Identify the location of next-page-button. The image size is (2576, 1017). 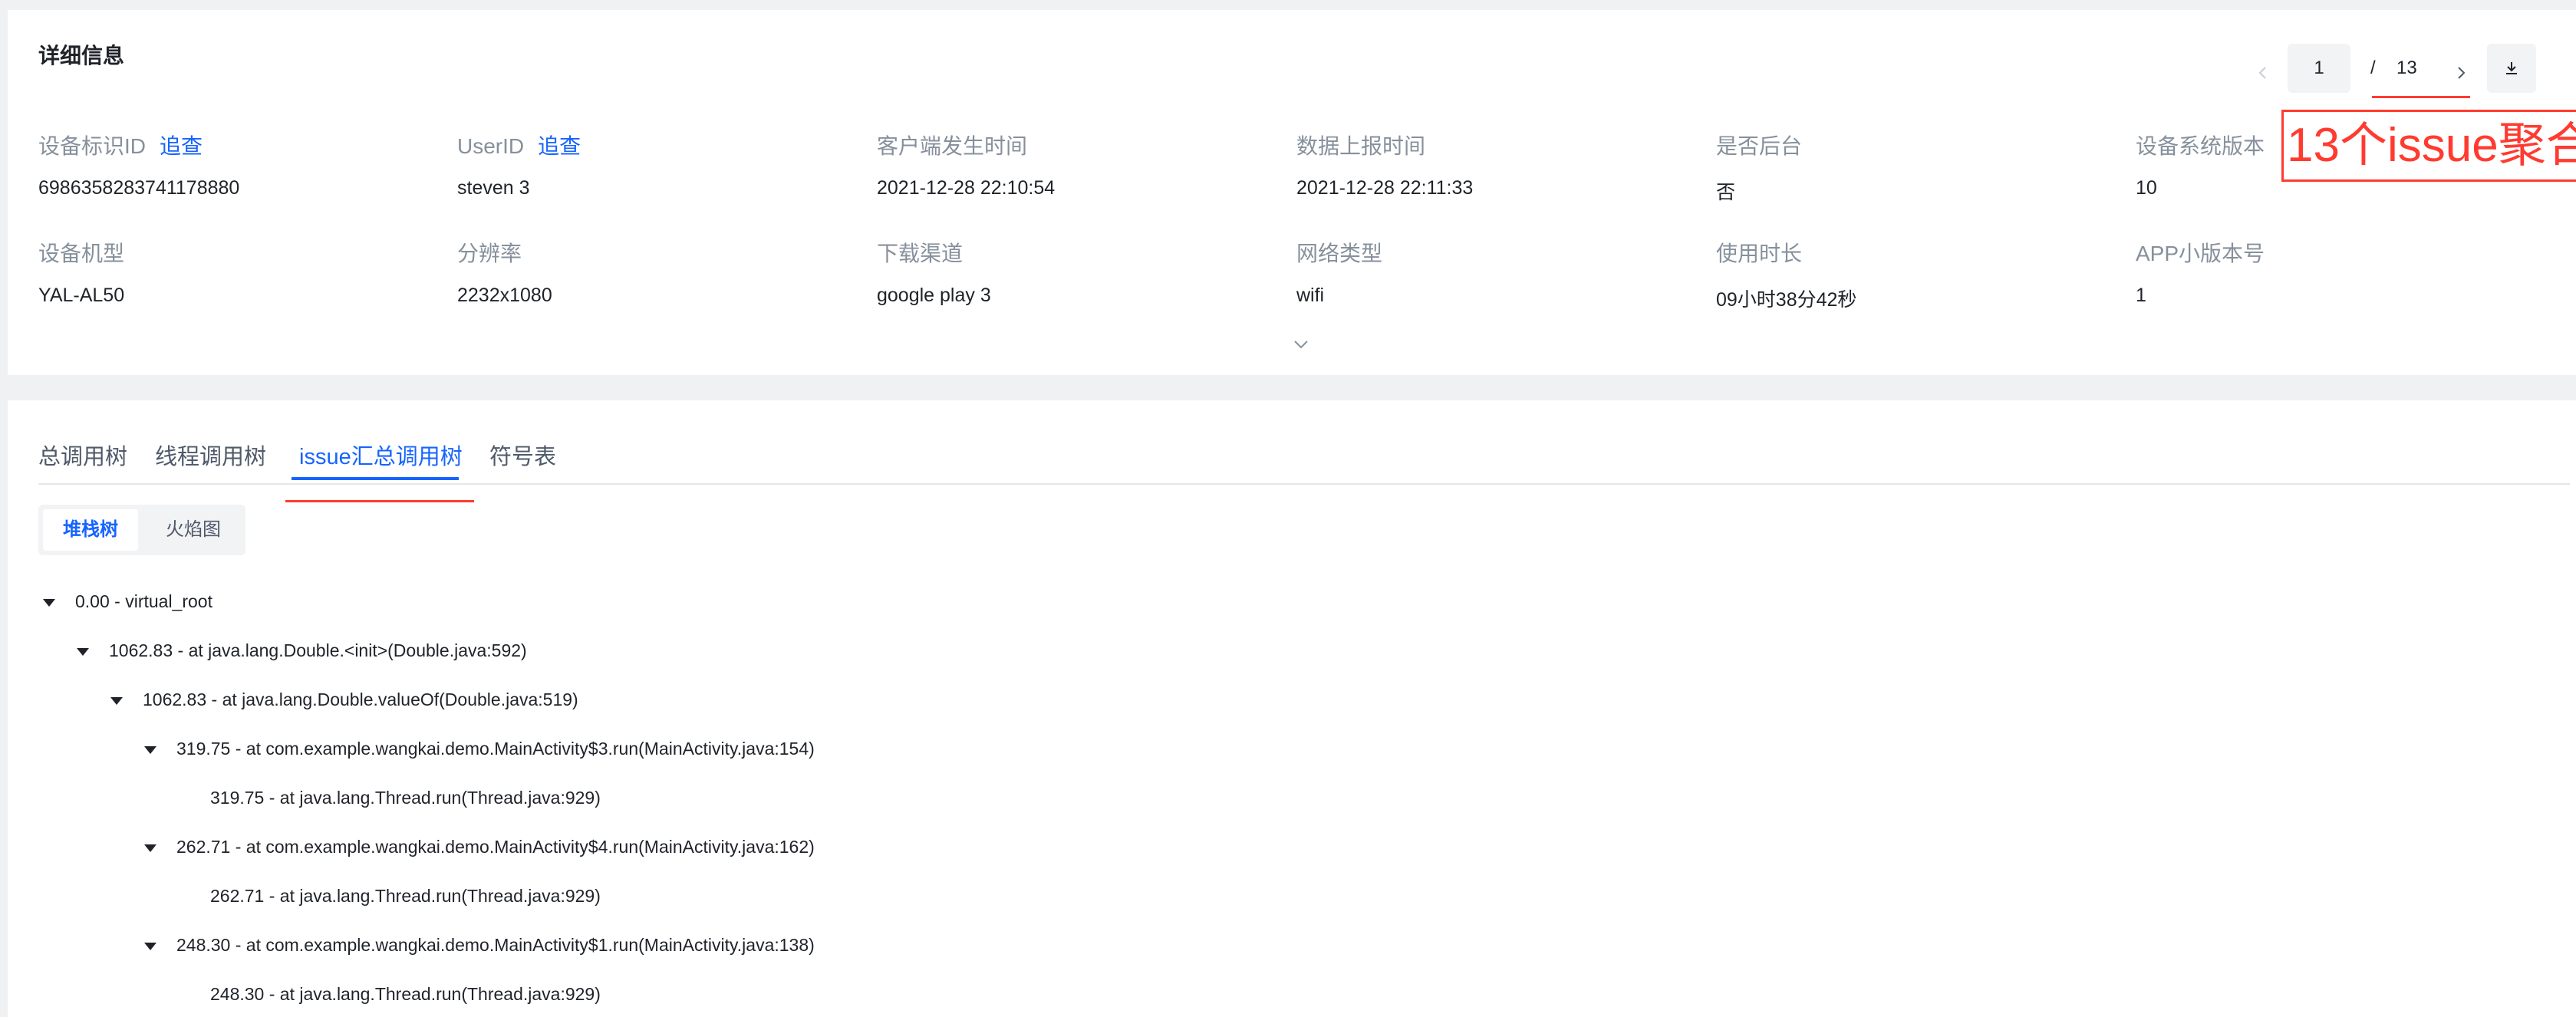
(2461, 73).